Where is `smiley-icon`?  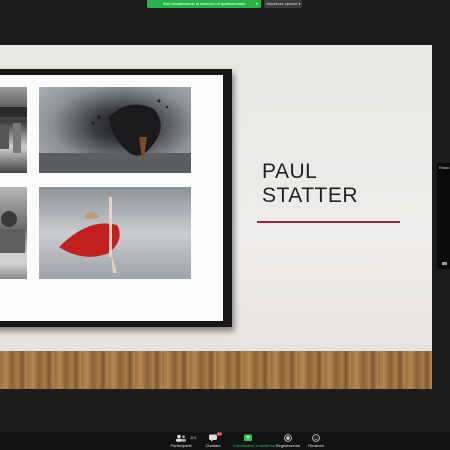 smiley-icon is located at coordinates (316, 438).